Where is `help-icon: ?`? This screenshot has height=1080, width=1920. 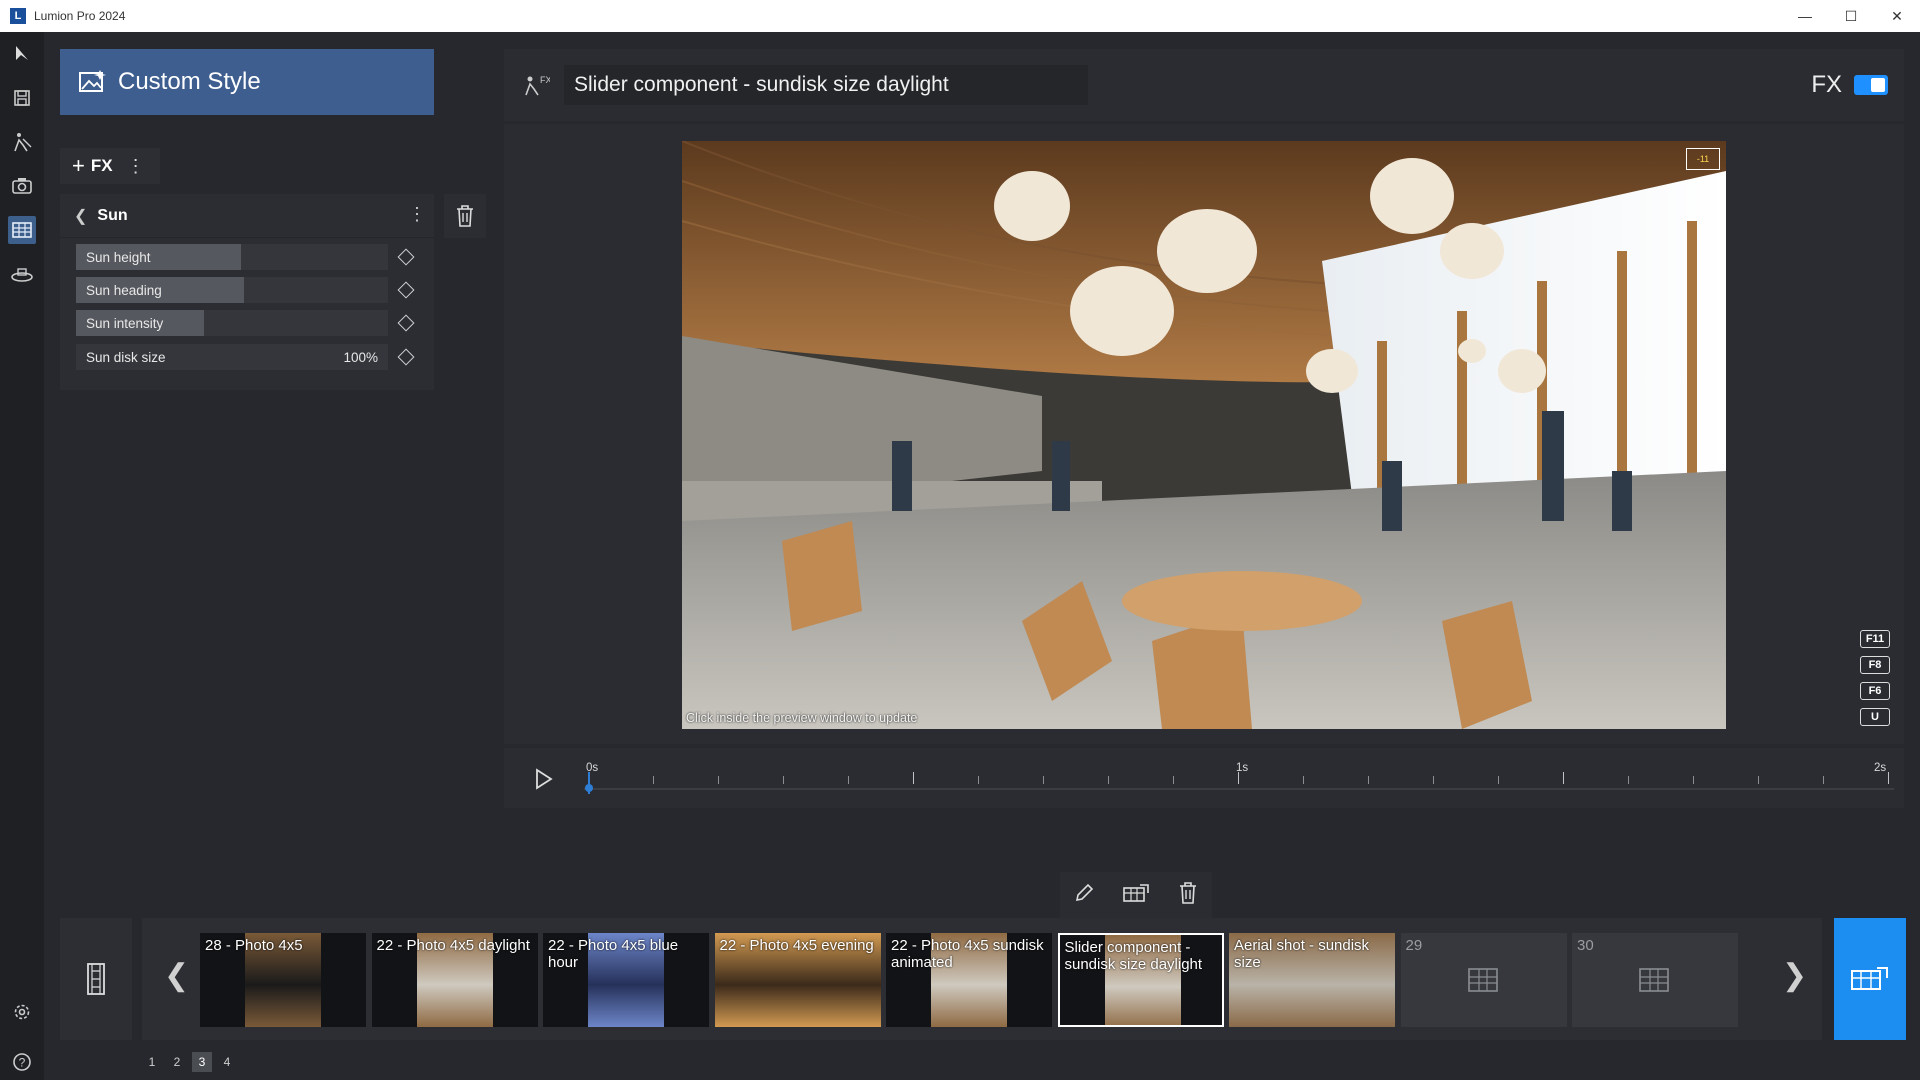
help-icon: ? is located at coordinates (22, 1062).